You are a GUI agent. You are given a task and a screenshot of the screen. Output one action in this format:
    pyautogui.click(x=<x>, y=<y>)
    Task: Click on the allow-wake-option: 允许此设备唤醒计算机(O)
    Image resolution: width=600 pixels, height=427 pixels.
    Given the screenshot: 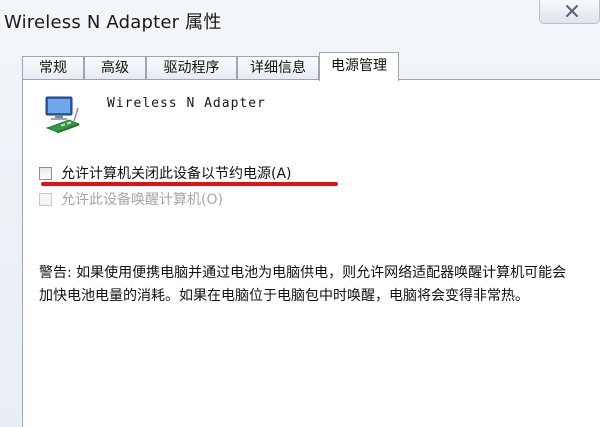 What is the action you would take?
    pyautogui.click(x=164, y=200)
    